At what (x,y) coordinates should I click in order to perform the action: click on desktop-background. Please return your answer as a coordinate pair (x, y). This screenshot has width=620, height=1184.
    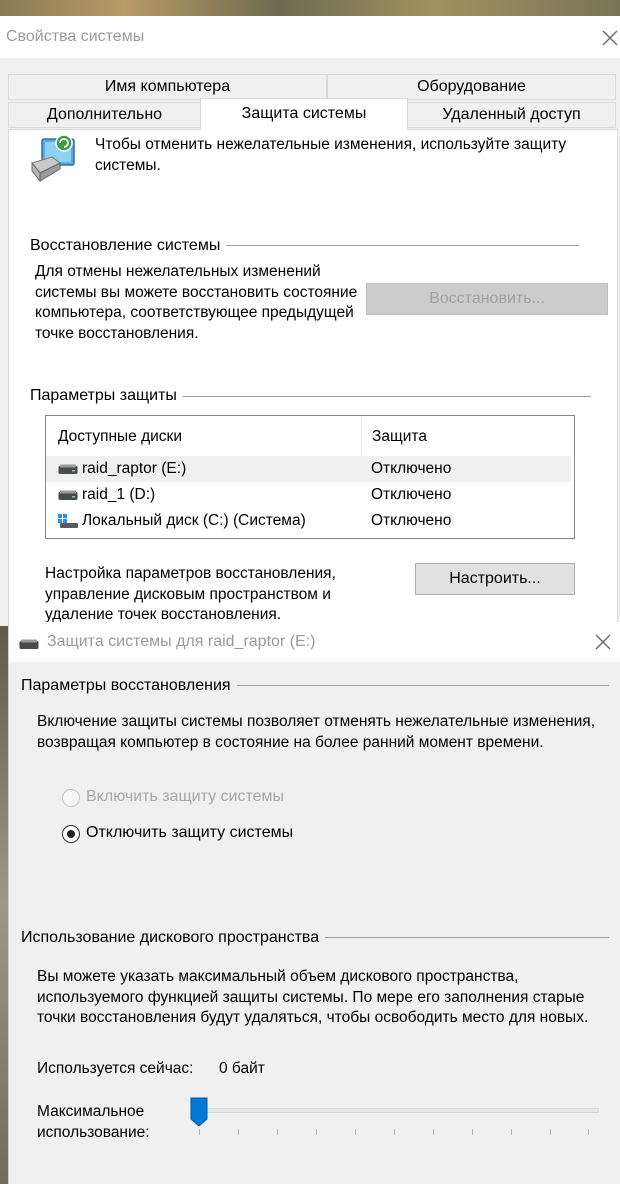
    Looking at the image, I should click on (310, 8).